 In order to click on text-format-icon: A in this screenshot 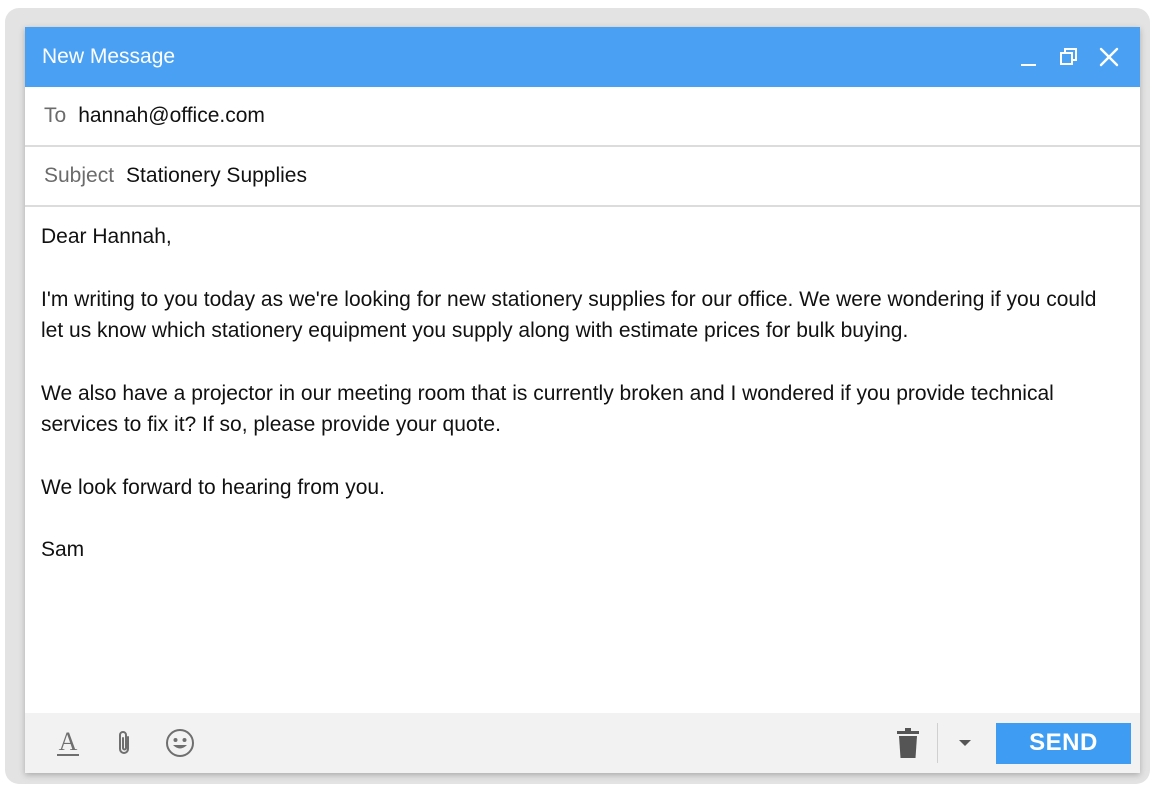, I will do `click(68, 743)`.